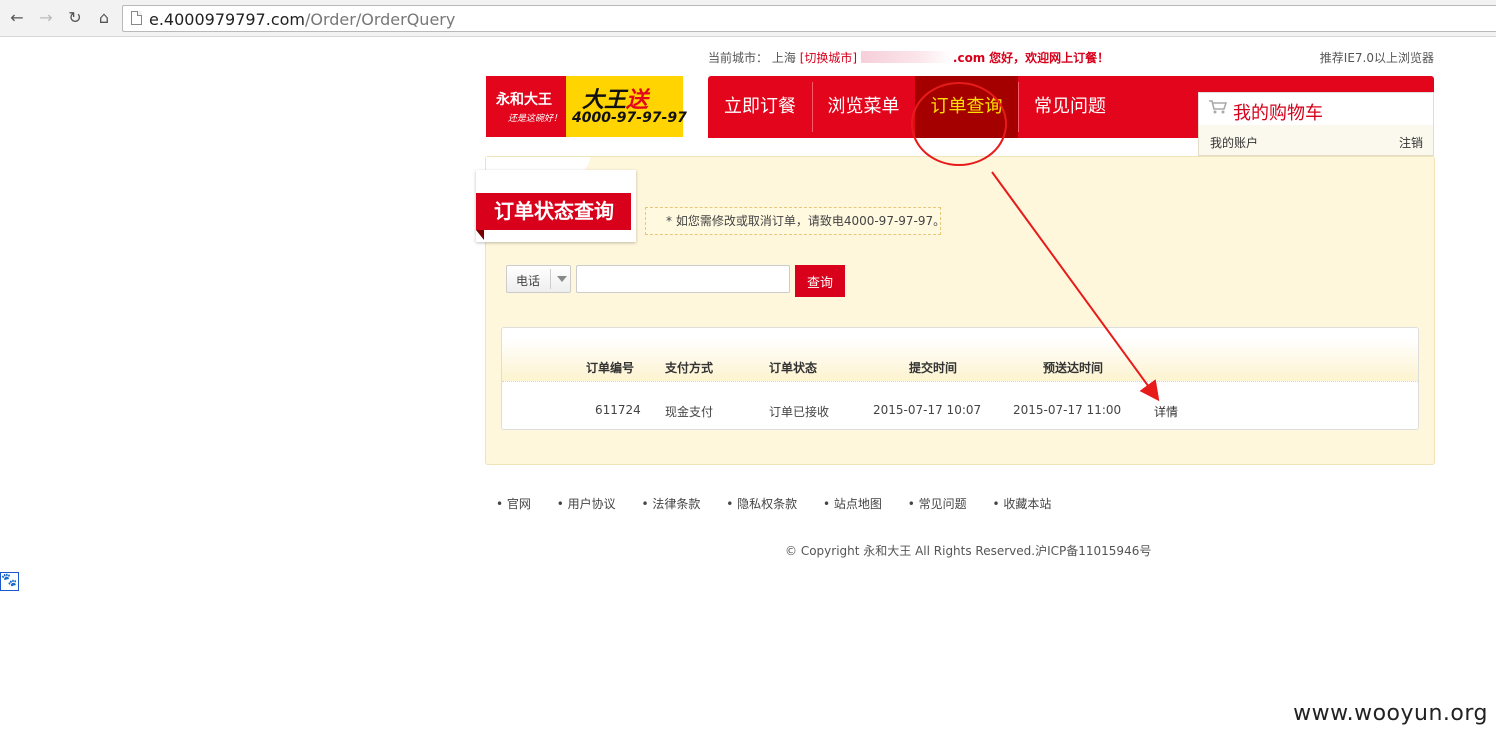  What do you see at coordinates (1070, 107) in the screenshot?
I see `nav-faq: 常见问题` at bounding box center [1070, 107].